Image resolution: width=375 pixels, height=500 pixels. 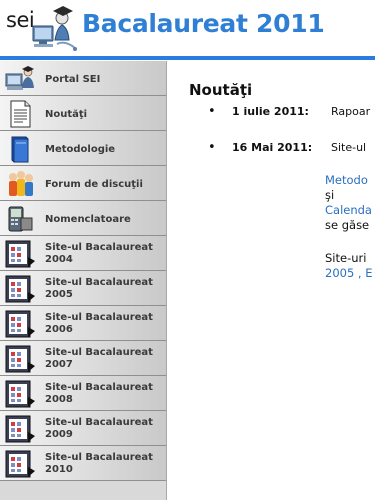 I want to click on conjunction-text: şi, so click(x=330, y=195).